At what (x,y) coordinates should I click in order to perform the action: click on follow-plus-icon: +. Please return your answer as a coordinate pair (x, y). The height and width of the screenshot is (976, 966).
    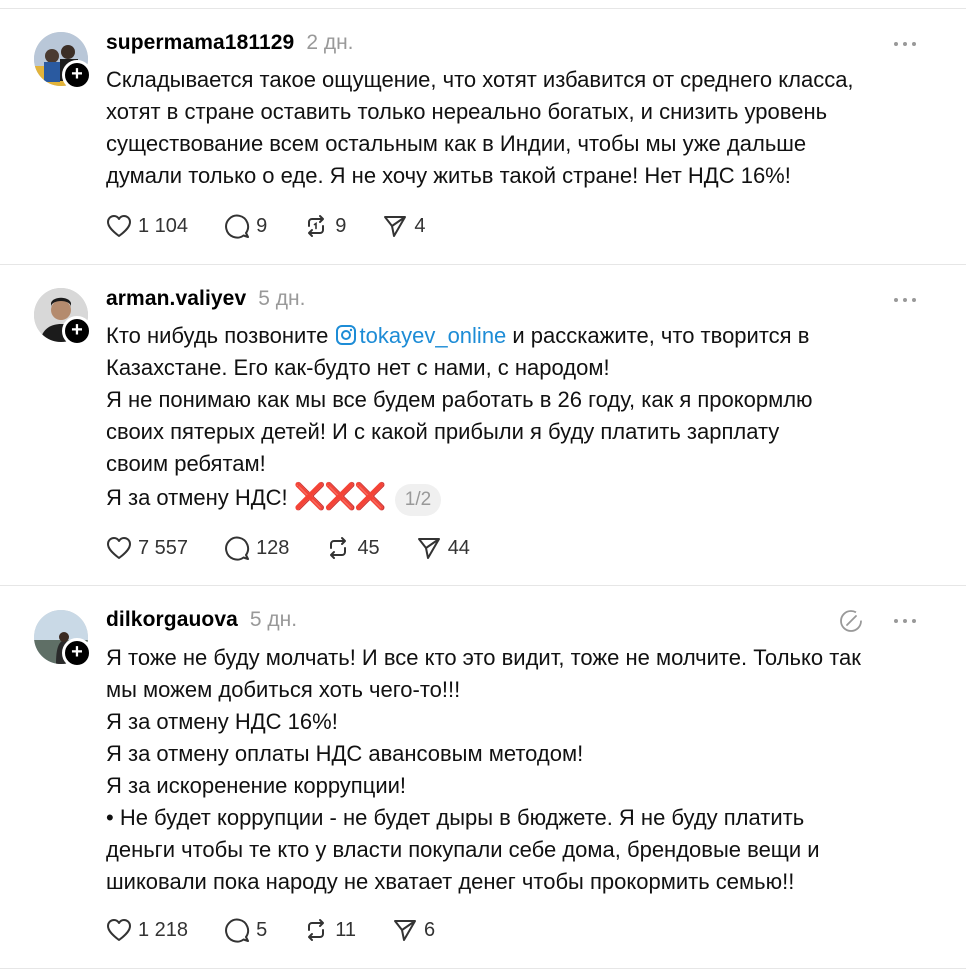
    Looking at the image, I should click on (77, 653).